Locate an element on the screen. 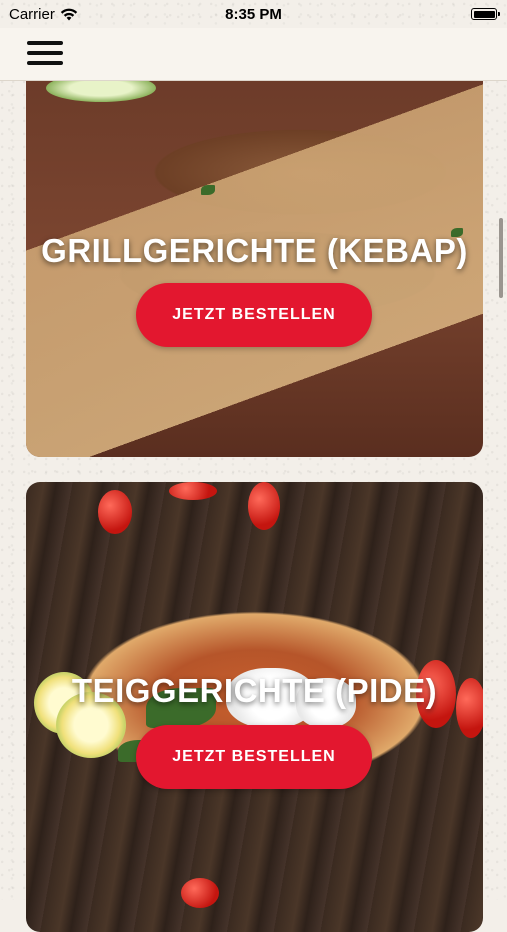 This screenshot has width=507, height=932. scrollbar is located at coordinates (501, 258).